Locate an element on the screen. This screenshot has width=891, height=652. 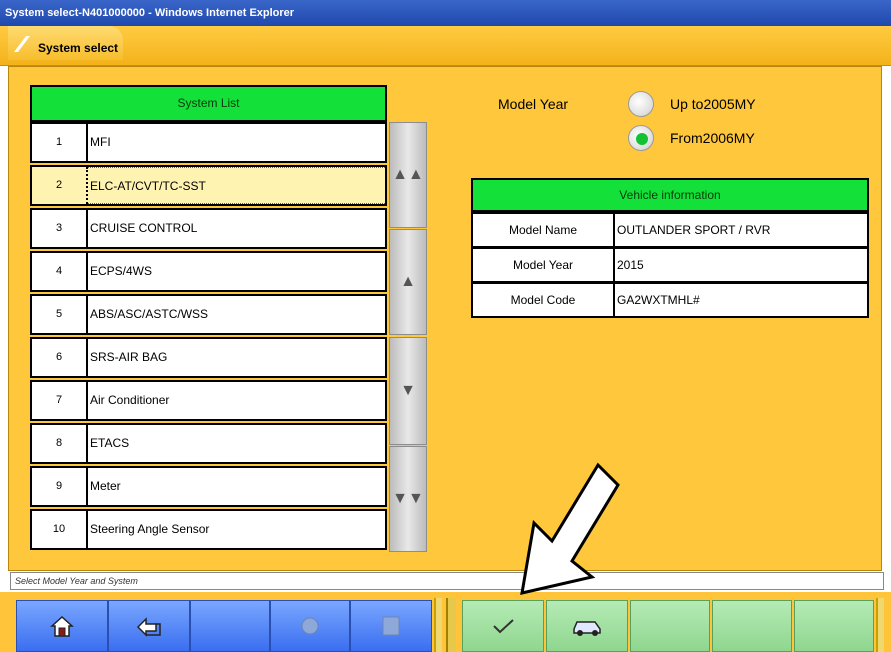
radio-label-from-2006: From2006MY is located at coordinates (712, 138).